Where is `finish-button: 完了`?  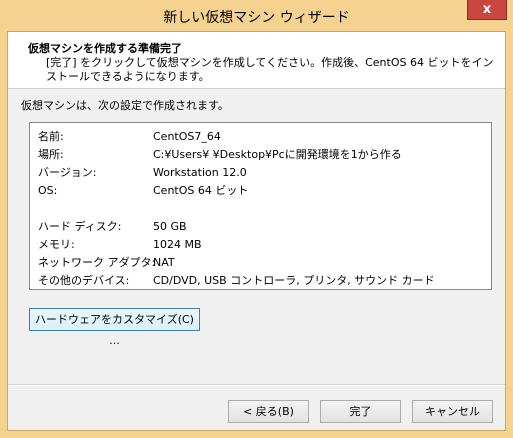
finish-button: 完了 is located at coordinates (360, 411).